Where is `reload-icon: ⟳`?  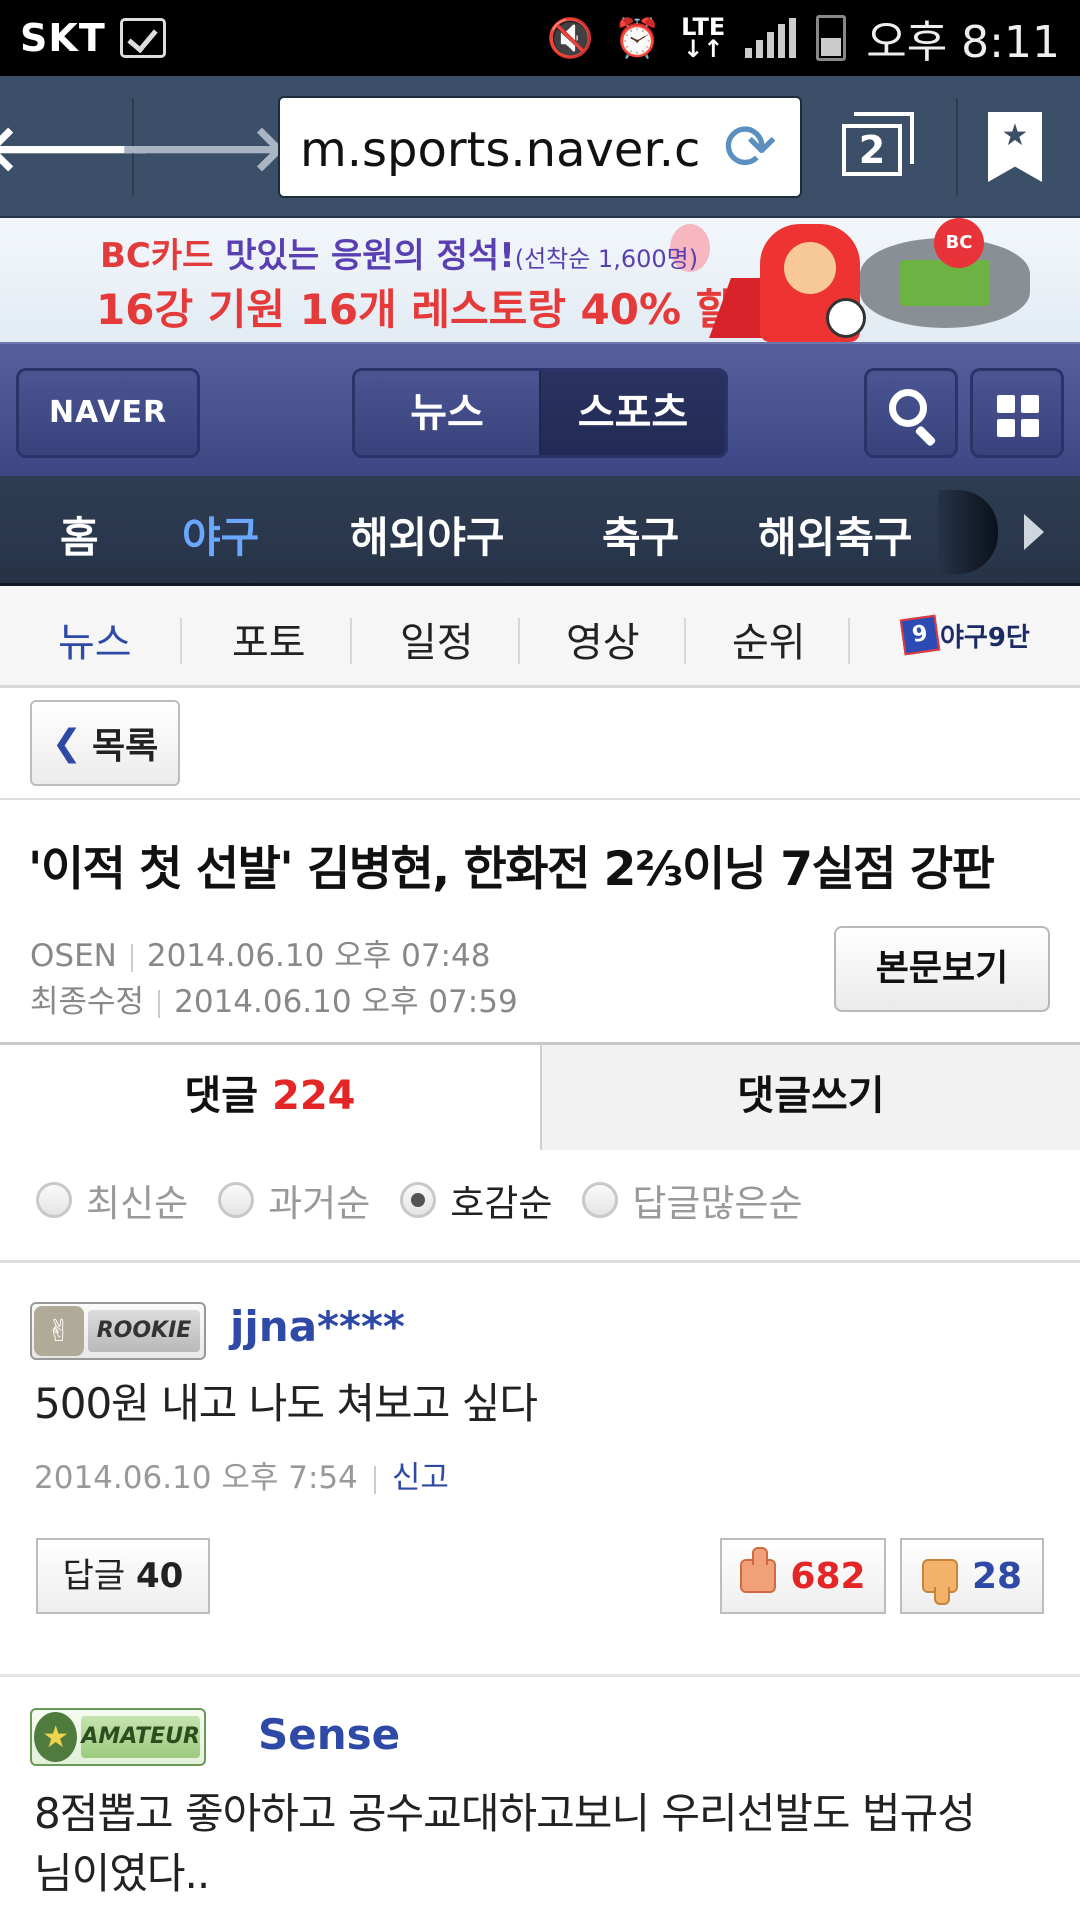 reload-icon: ⟳ is located at coordinates (750, 148).